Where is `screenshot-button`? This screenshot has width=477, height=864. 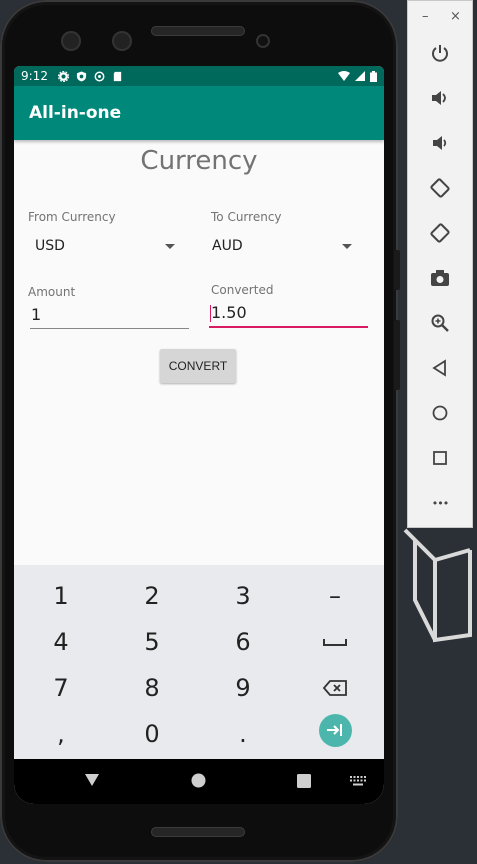 screenshot-button is located at coordinates (440, 278).